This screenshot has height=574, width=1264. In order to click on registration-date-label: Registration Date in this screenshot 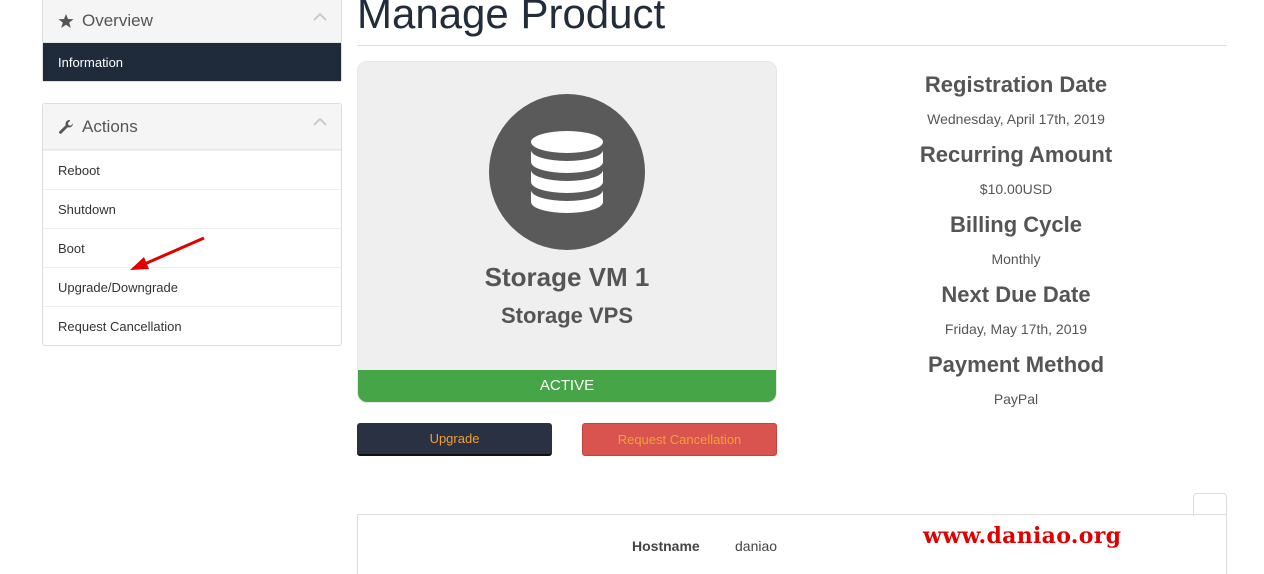, I will do `click(1016, 84)`.